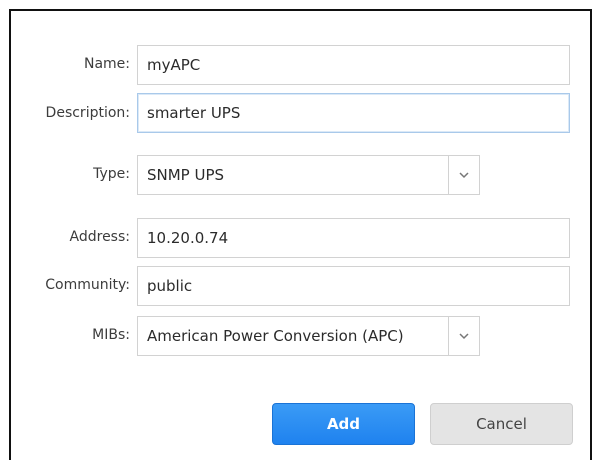 Image resolution: width=592 pixels, height=460 pixels. Describe the element at coordinates (99, 237) in the screenshot. I see `address-label: Address:` at that location.